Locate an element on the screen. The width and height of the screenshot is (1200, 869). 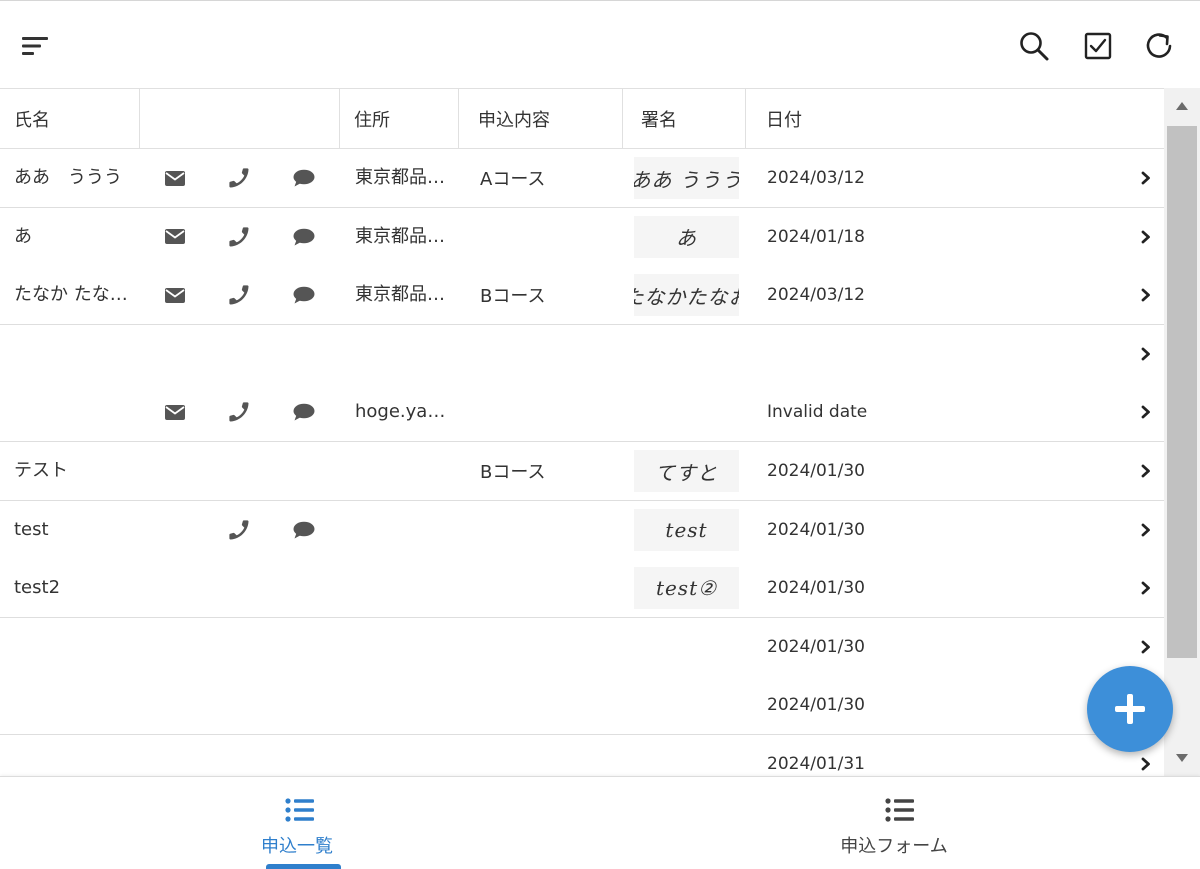
table-row: test test 2024/01/30 is located at coordinates (582, 530).